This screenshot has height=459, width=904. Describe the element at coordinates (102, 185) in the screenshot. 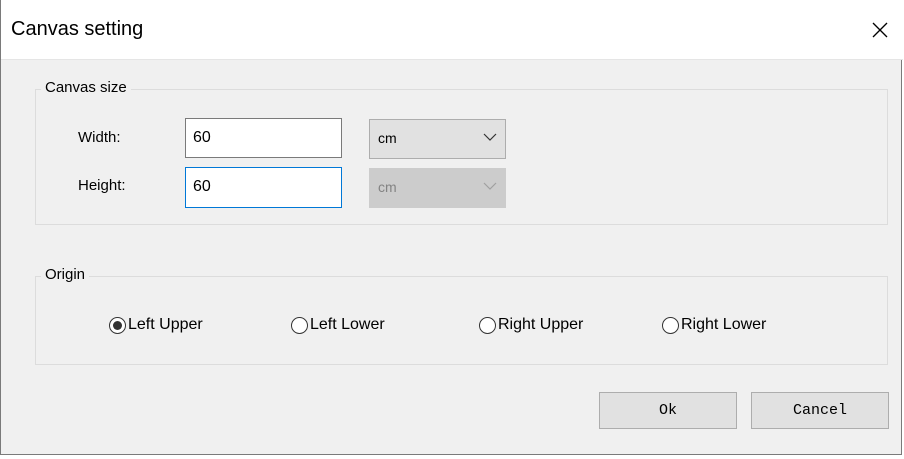

I see `height-label: Height:` at that location.